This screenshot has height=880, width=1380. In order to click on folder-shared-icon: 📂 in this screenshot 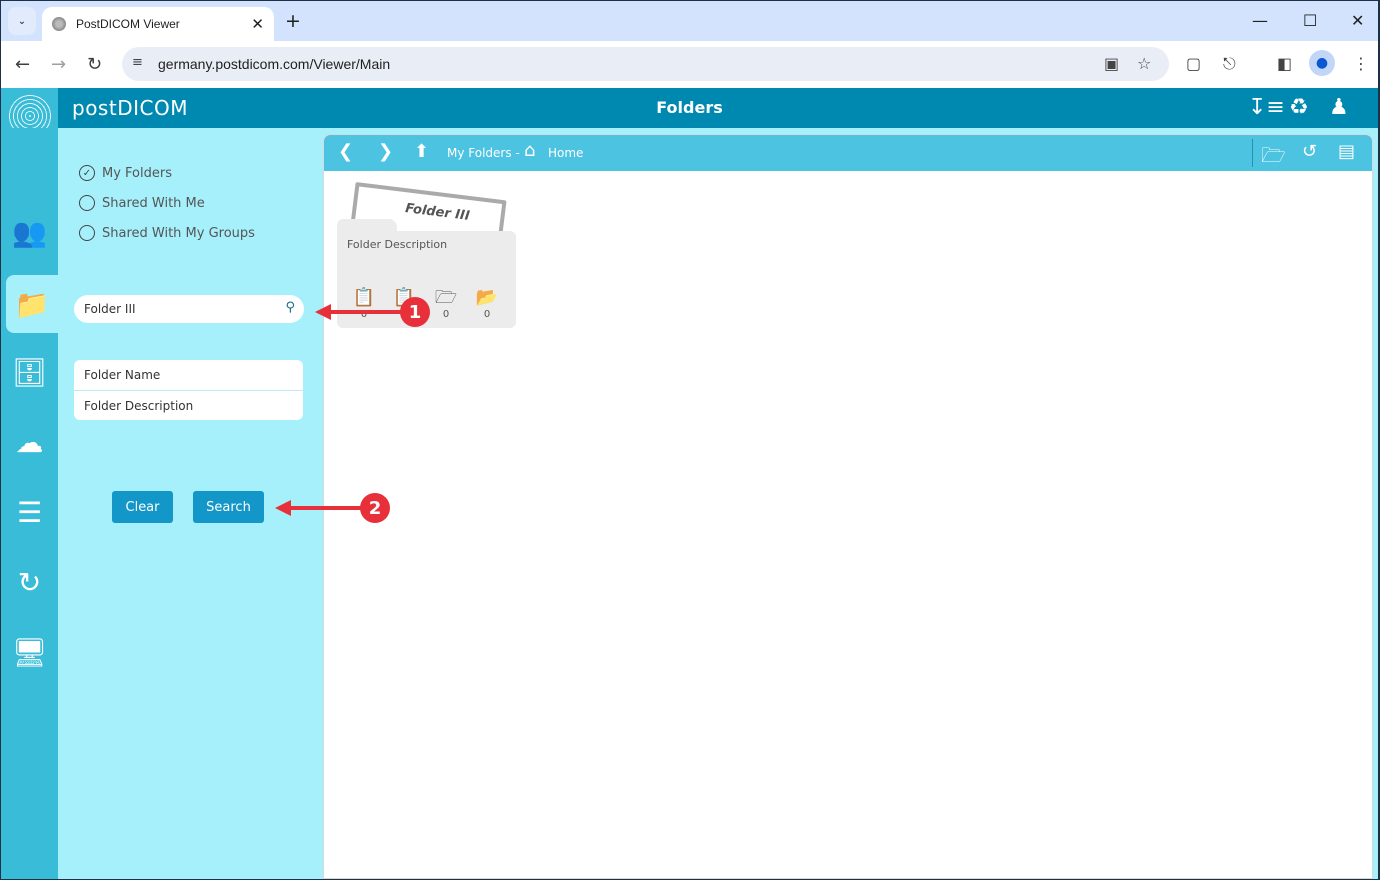, I will do `click(487, 297)`.